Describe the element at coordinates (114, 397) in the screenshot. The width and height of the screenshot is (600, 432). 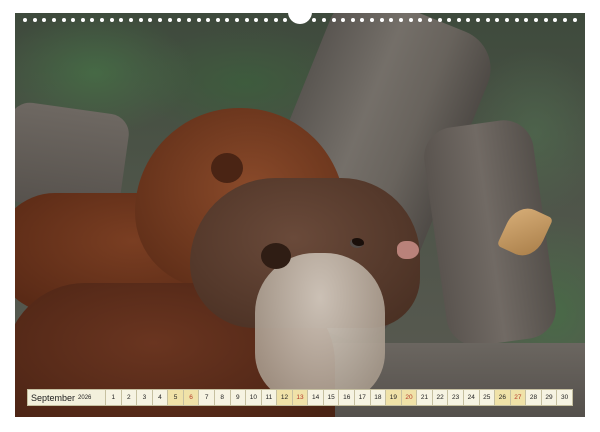
I see `day-cell: 1` at that location.